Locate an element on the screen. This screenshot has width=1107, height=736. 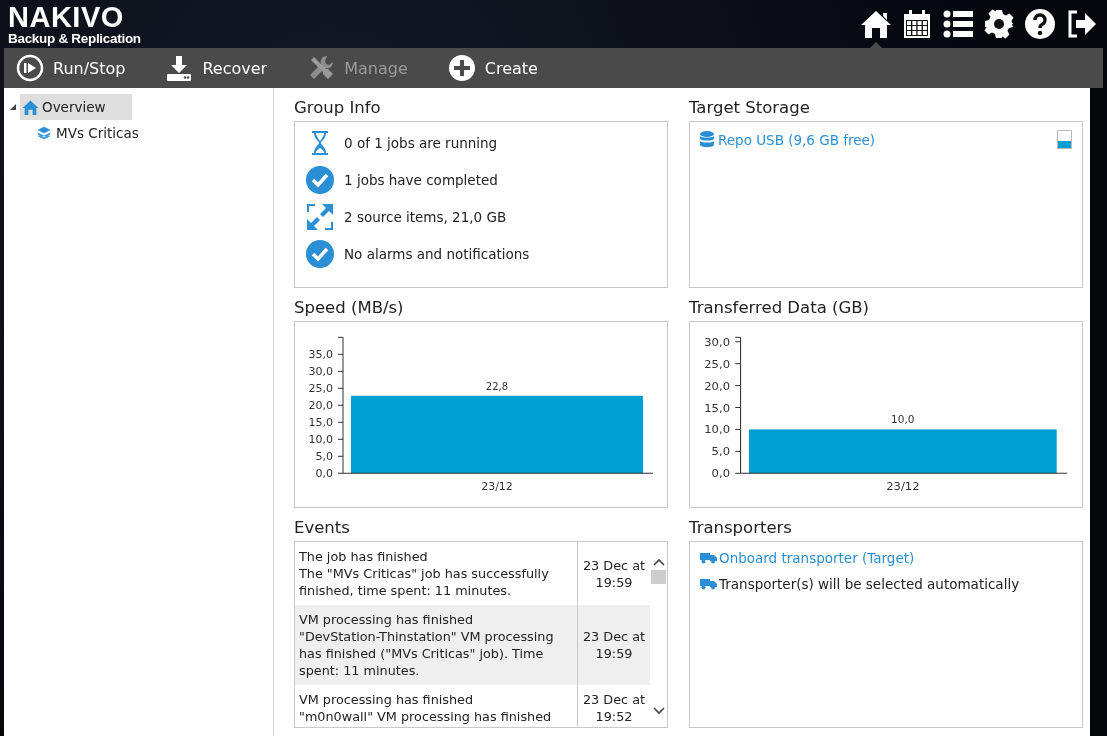
scroll-down-icon is located at coordinates (658, 711).